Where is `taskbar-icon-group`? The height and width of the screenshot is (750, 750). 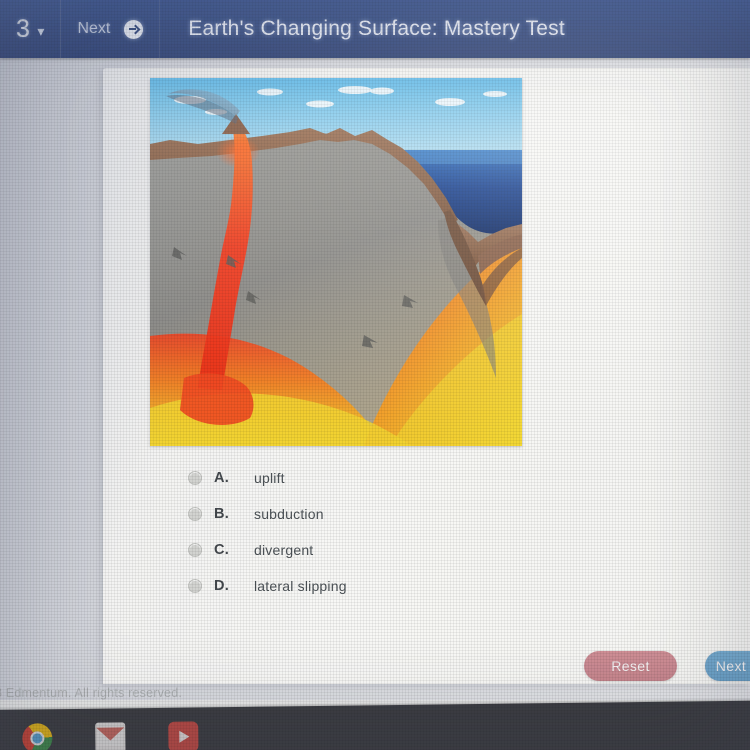
taskbar-icon-group is located at coordinates (110, 735).